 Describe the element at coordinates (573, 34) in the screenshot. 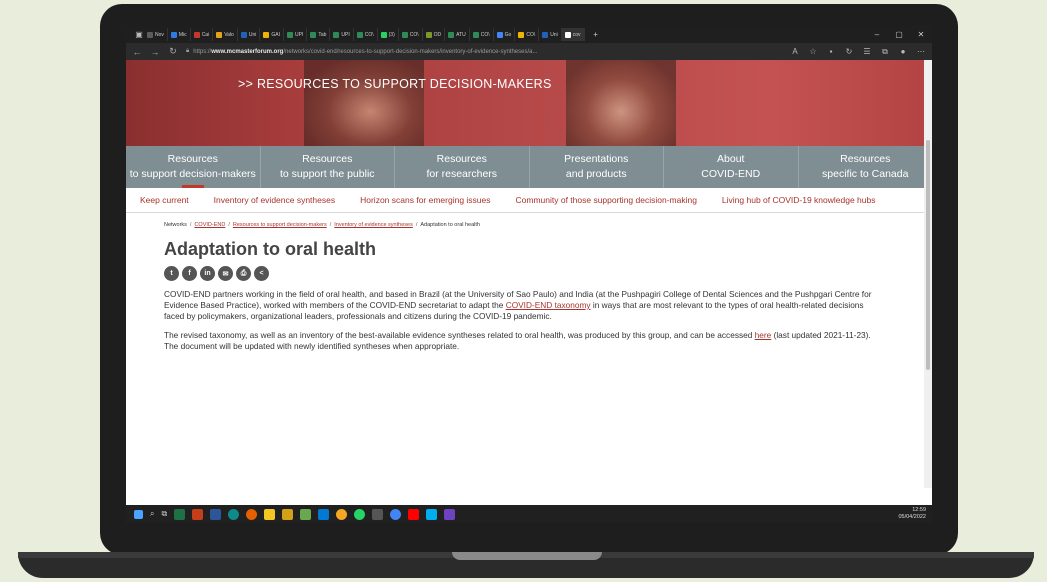

I see `browser-tab: cov` at that location.